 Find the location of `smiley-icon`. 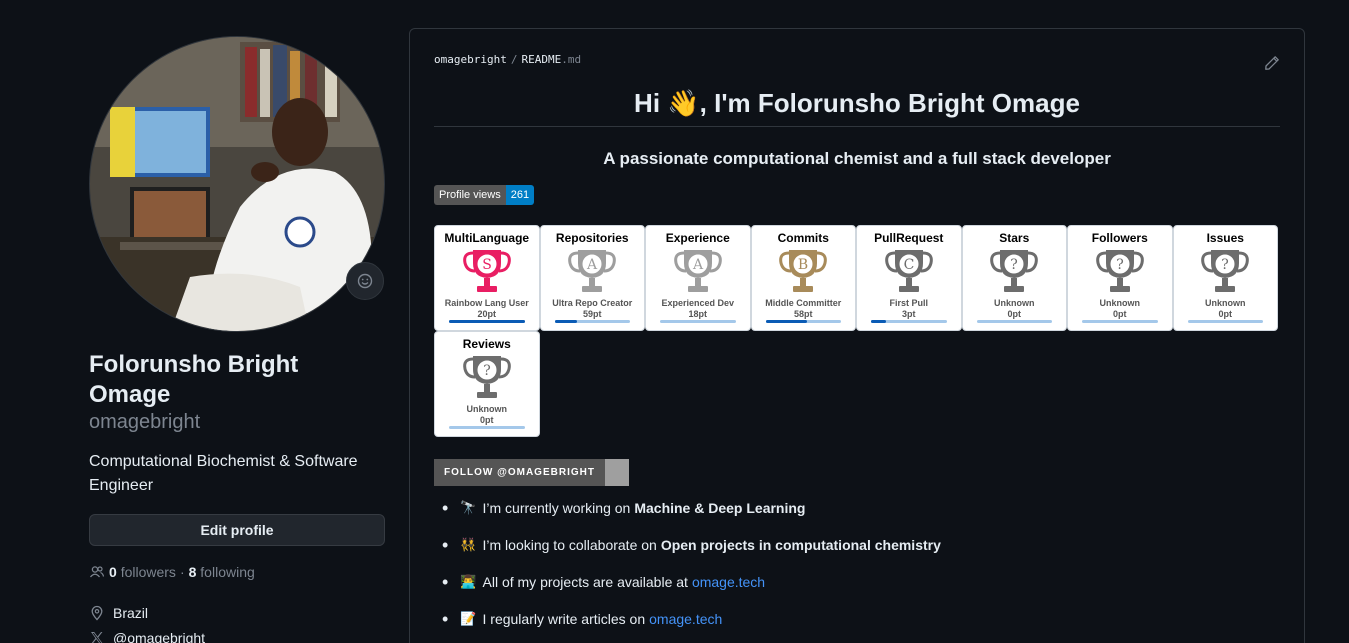

smiley-icon is located at coordinates (365, 281).